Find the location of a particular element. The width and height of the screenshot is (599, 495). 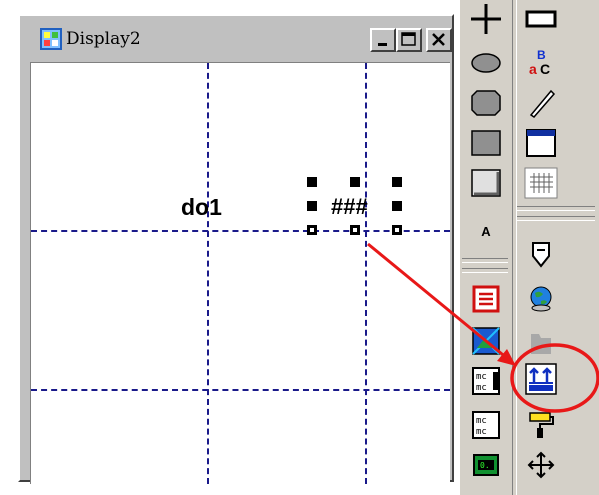

paint-roller-icon is located at coordinates (541, 425).